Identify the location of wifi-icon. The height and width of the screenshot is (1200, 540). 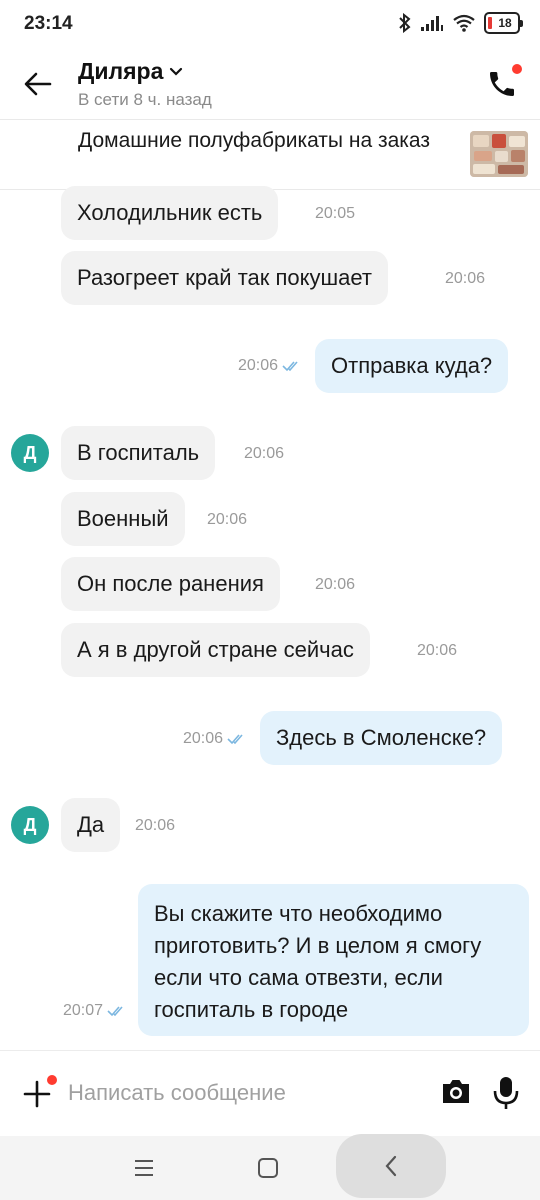
(464, 23).